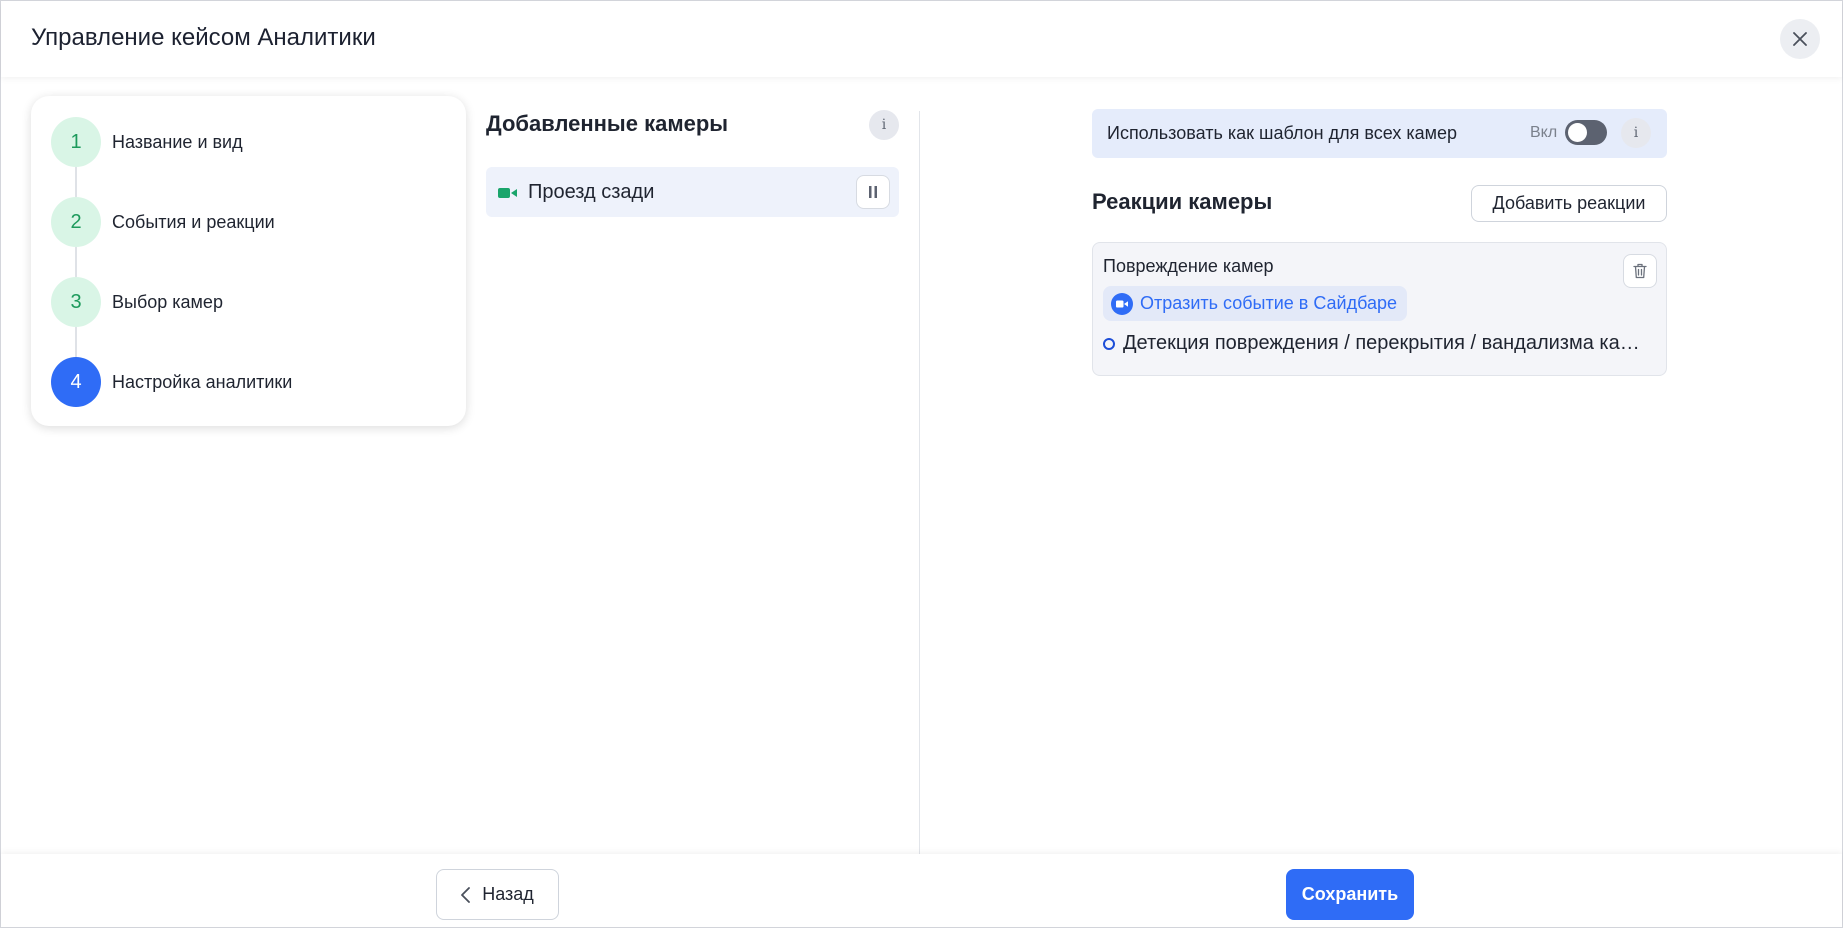  I want to click on add-reactions-button: Добавить реакции, so click(1569, 203).